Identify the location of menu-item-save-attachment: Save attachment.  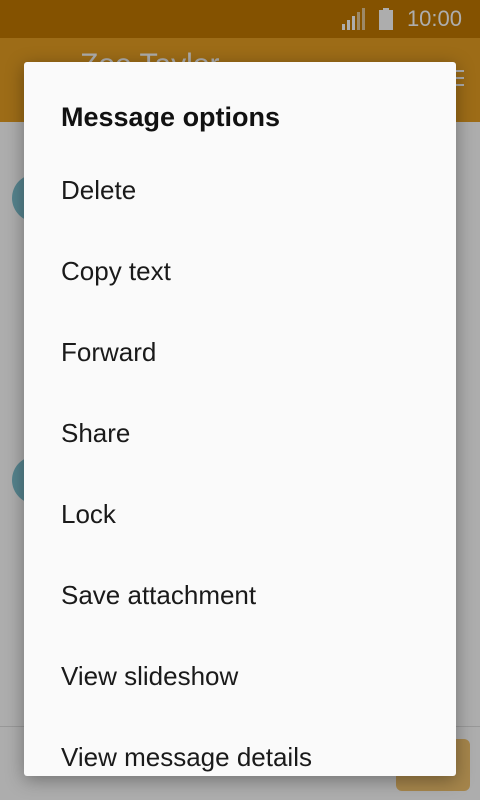
(240, 595).